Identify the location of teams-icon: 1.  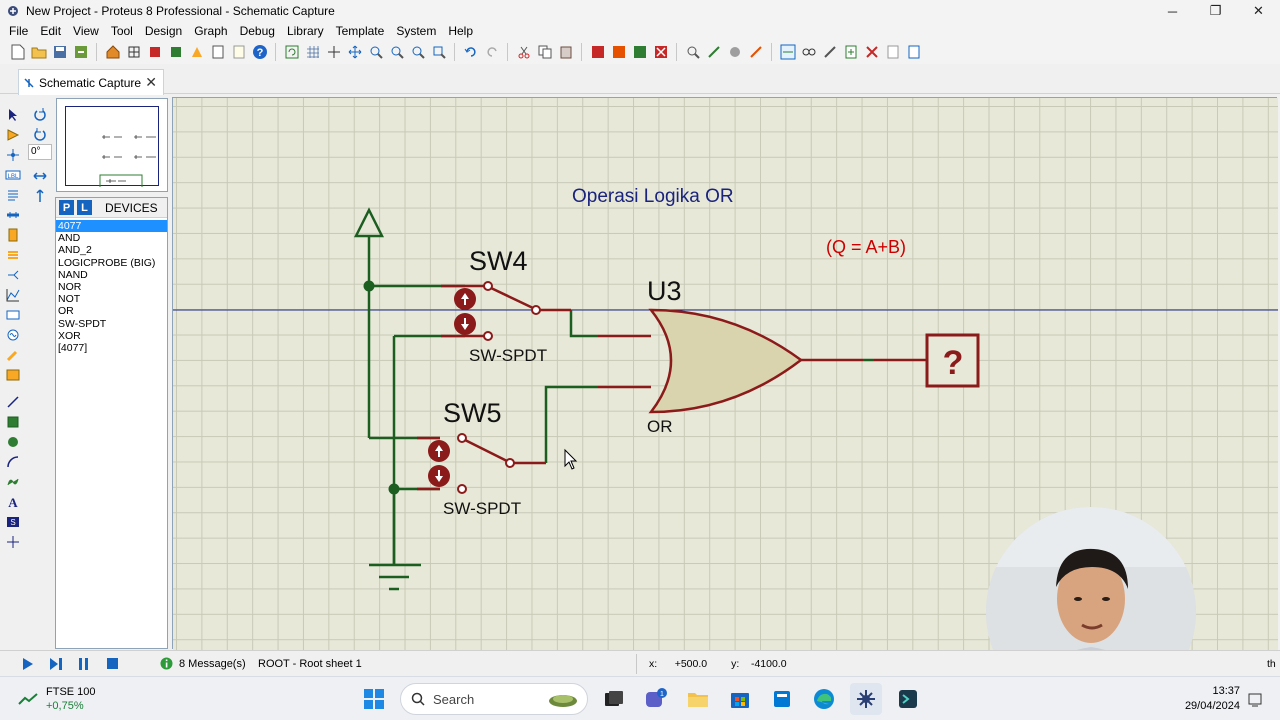
(656, 699).